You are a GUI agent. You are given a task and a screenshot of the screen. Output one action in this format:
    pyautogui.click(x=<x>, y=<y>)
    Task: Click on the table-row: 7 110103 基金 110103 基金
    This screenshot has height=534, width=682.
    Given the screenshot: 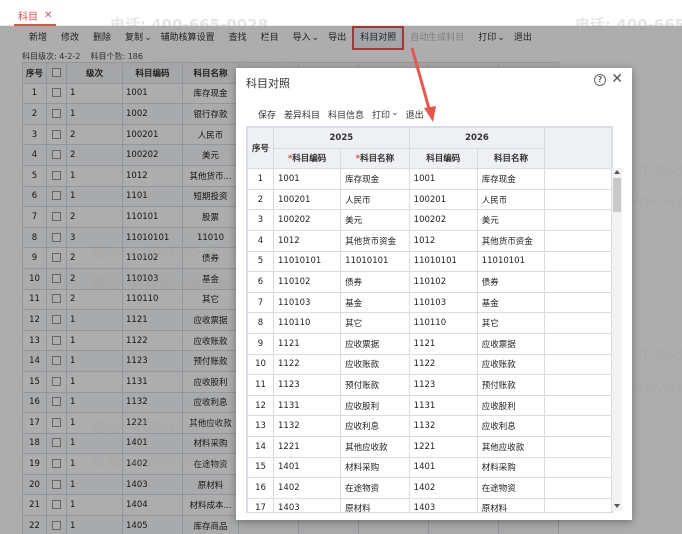 What is the action you would take?
    pyautogui.click(x=429, y=302)
    